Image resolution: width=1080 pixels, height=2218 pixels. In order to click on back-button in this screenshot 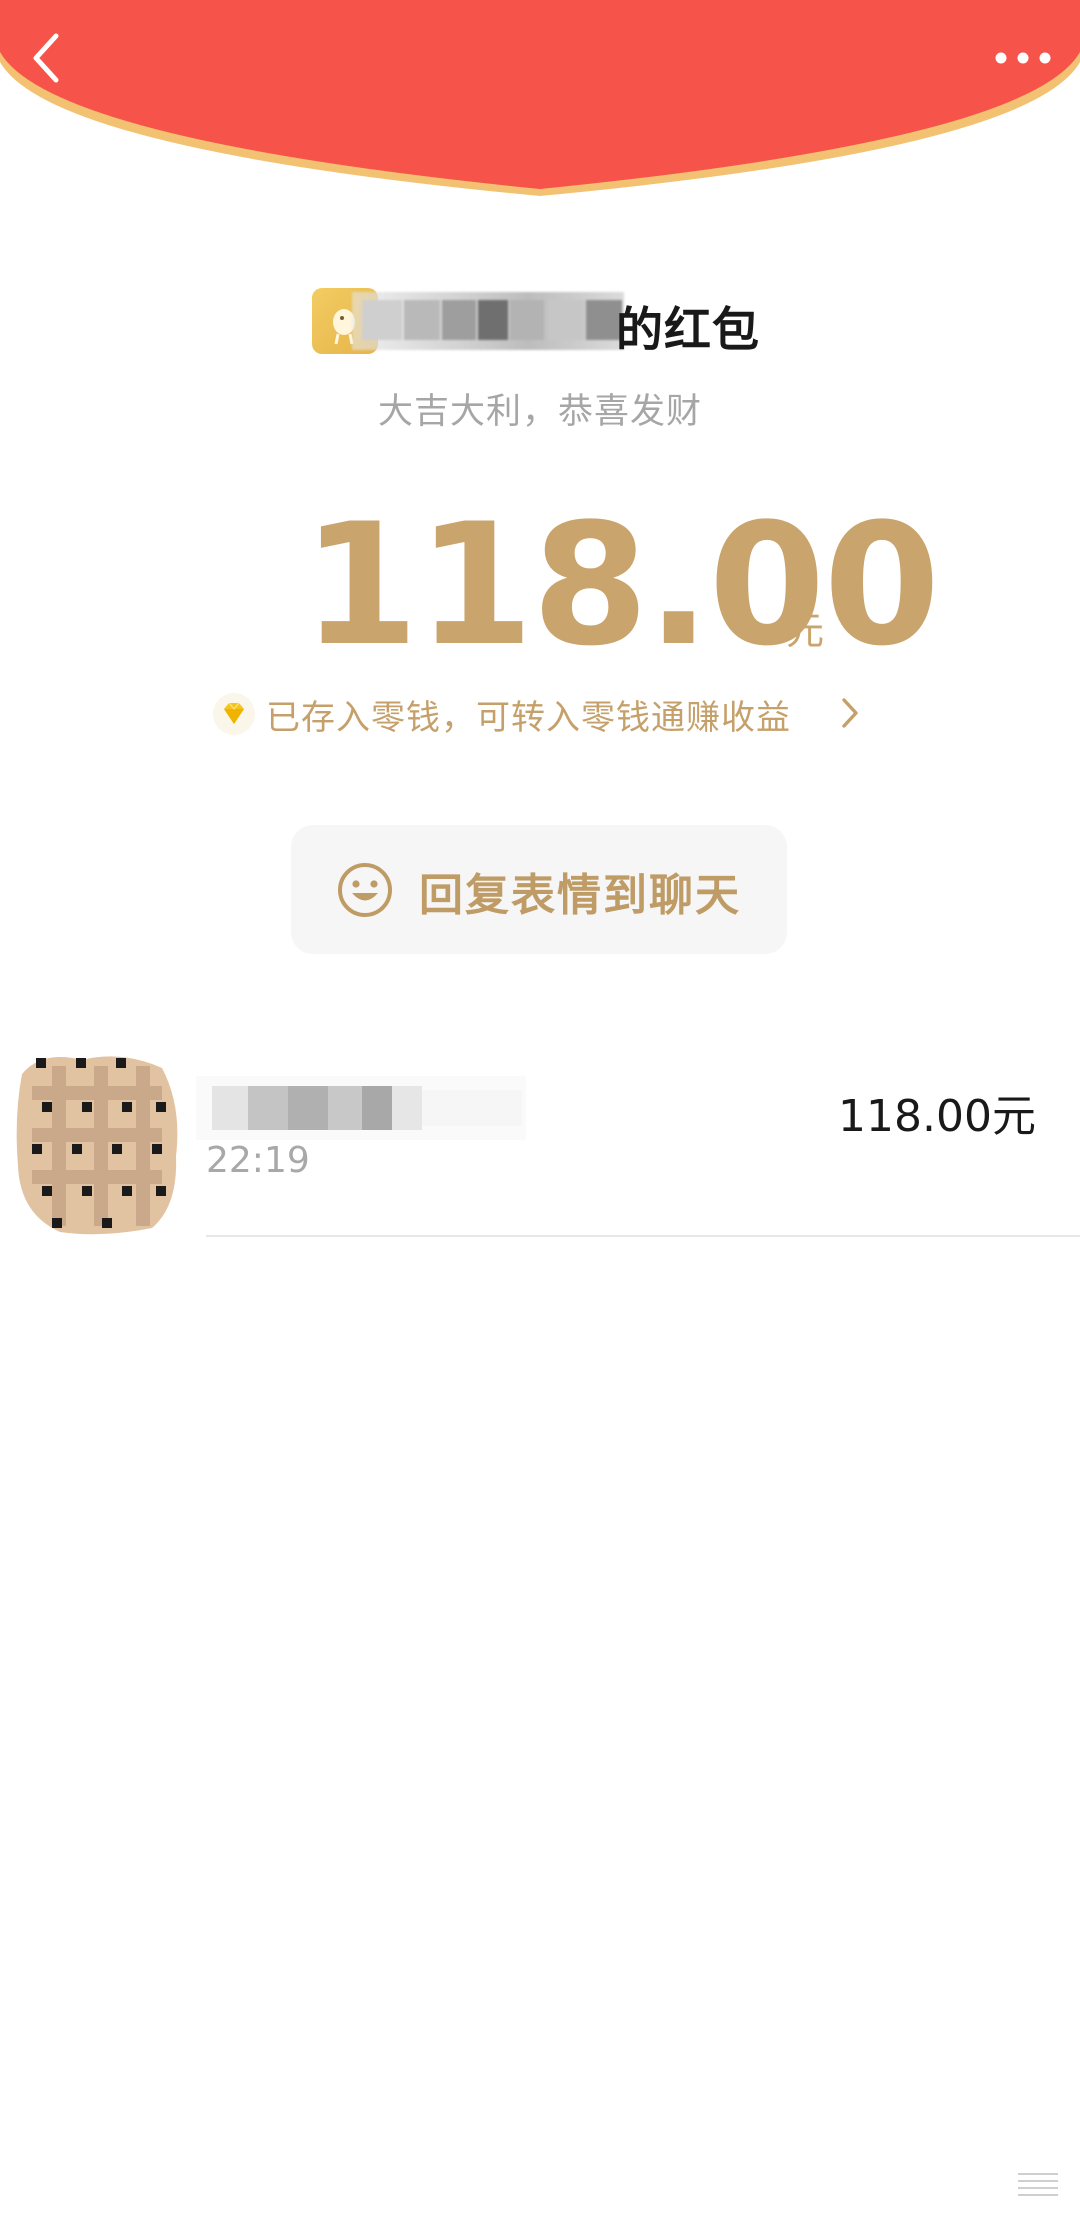, I will do `click(52, 58)`.